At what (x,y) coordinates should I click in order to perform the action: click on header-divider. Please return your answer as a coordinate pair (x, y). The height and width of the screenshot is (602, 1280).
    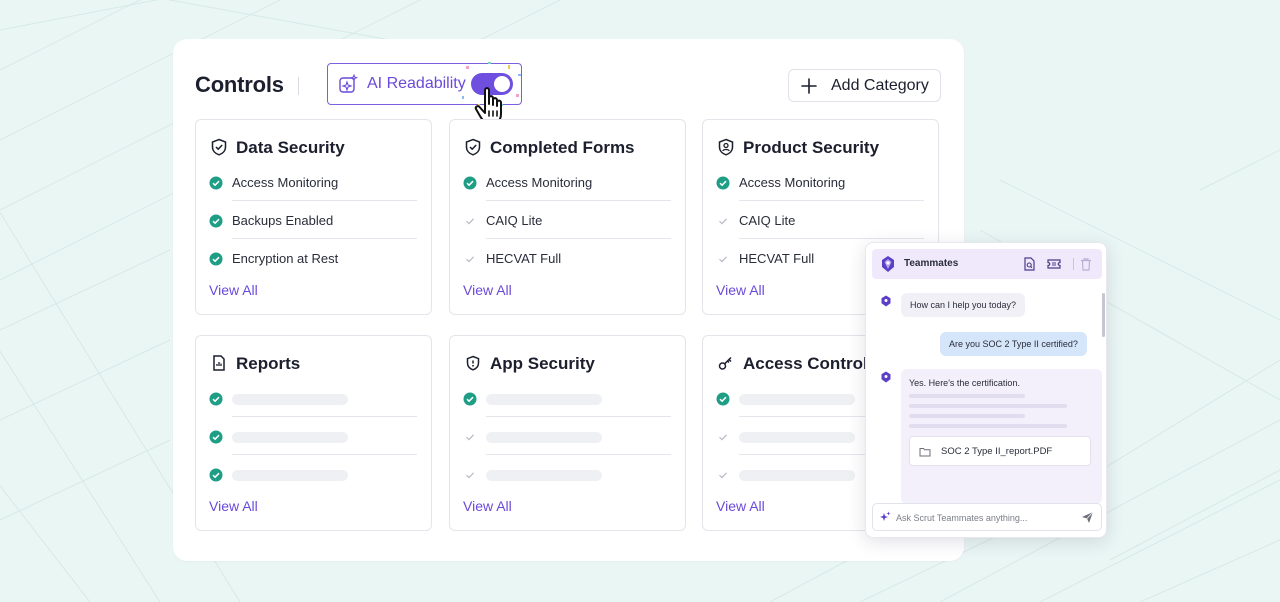
    Looking at the image, I should click on (1073, 264).